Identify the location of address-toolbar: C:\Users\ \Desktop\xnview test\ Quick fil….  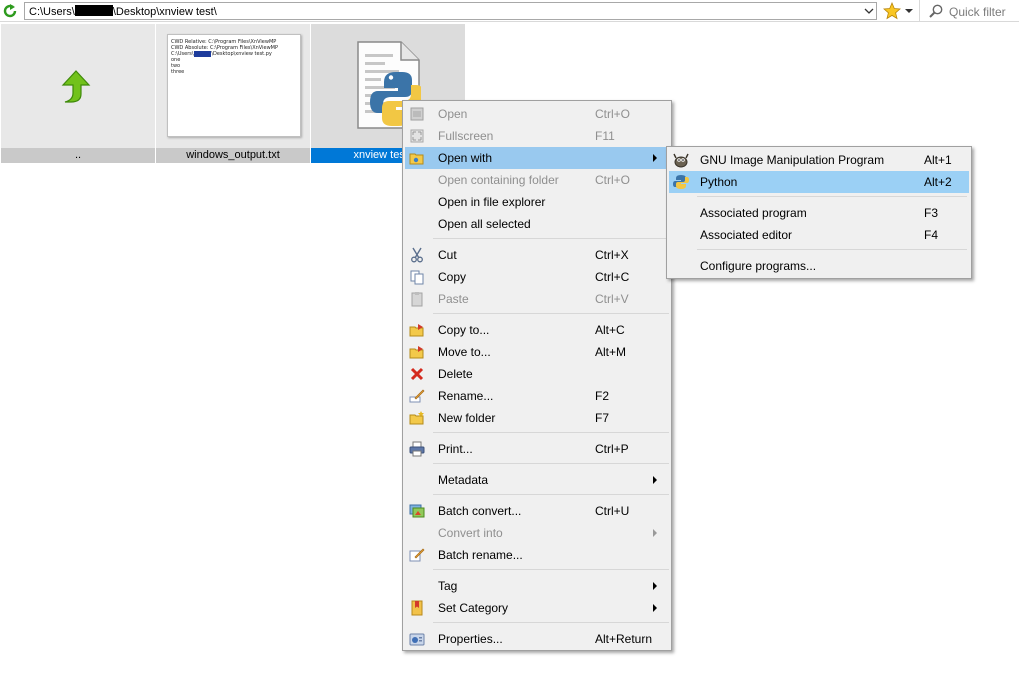
(509, 11).